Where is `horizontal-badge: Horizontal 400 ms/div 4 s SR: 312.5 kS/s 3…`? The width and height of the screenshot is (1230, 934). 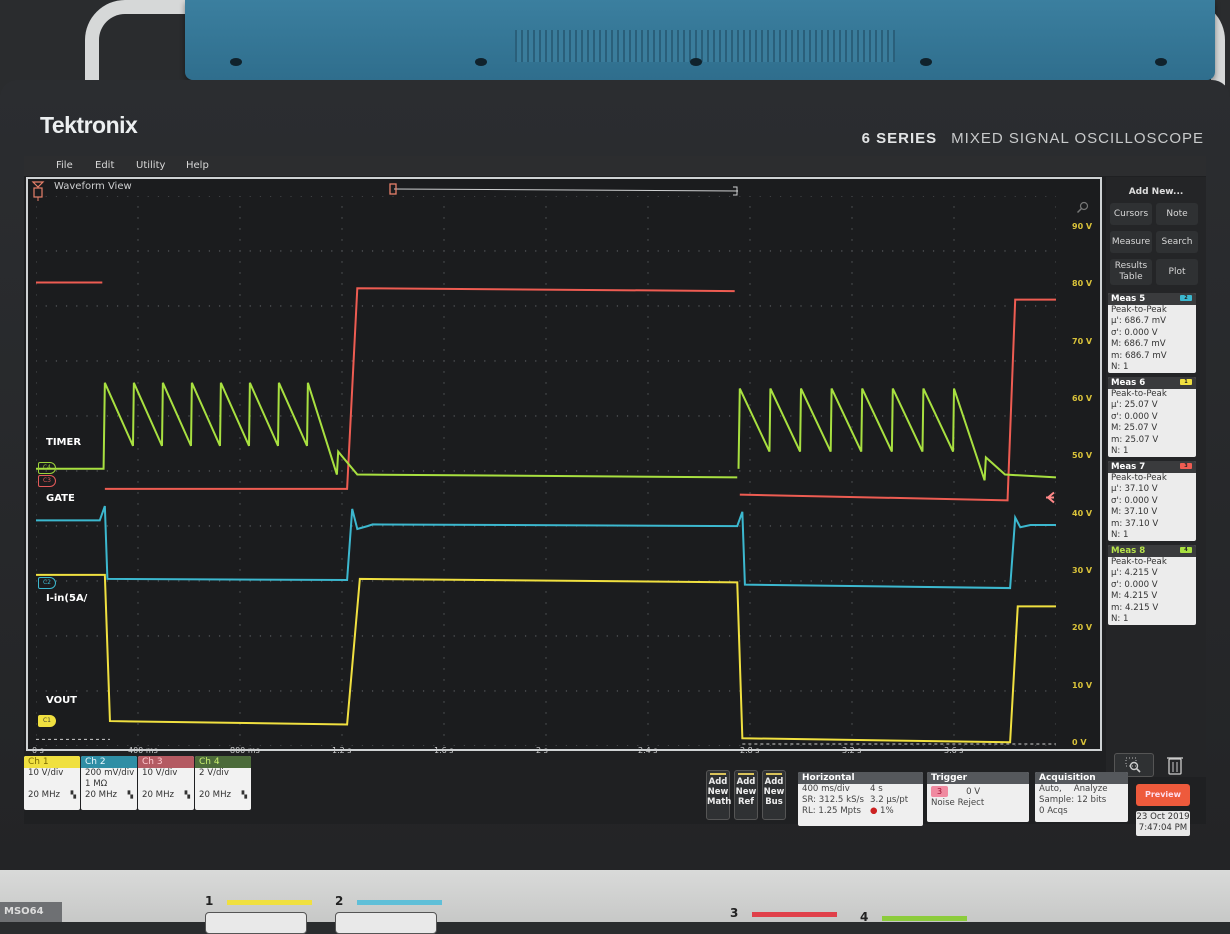 horizontal-badge: Horizontal 400 ms/div 4 s SR: 312.5 kS/s 3… is located at coordinates (860, 799).